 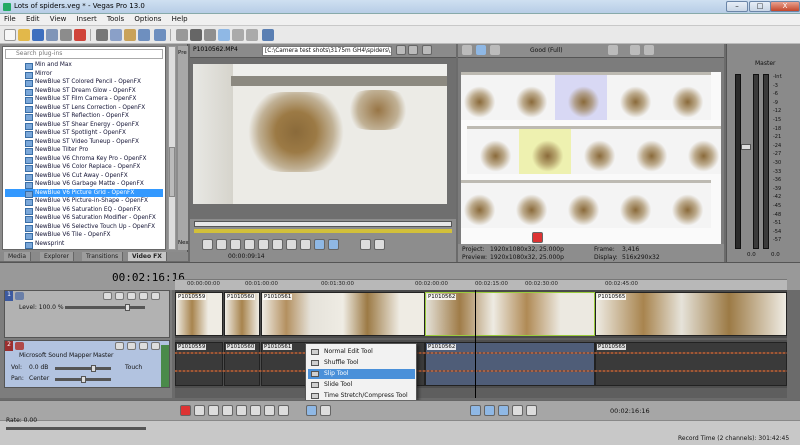 What do you see at coordinates (365, 244) in the screenshot?
I see `trimmer-add-before-icon` at bounding box center [365, 244].